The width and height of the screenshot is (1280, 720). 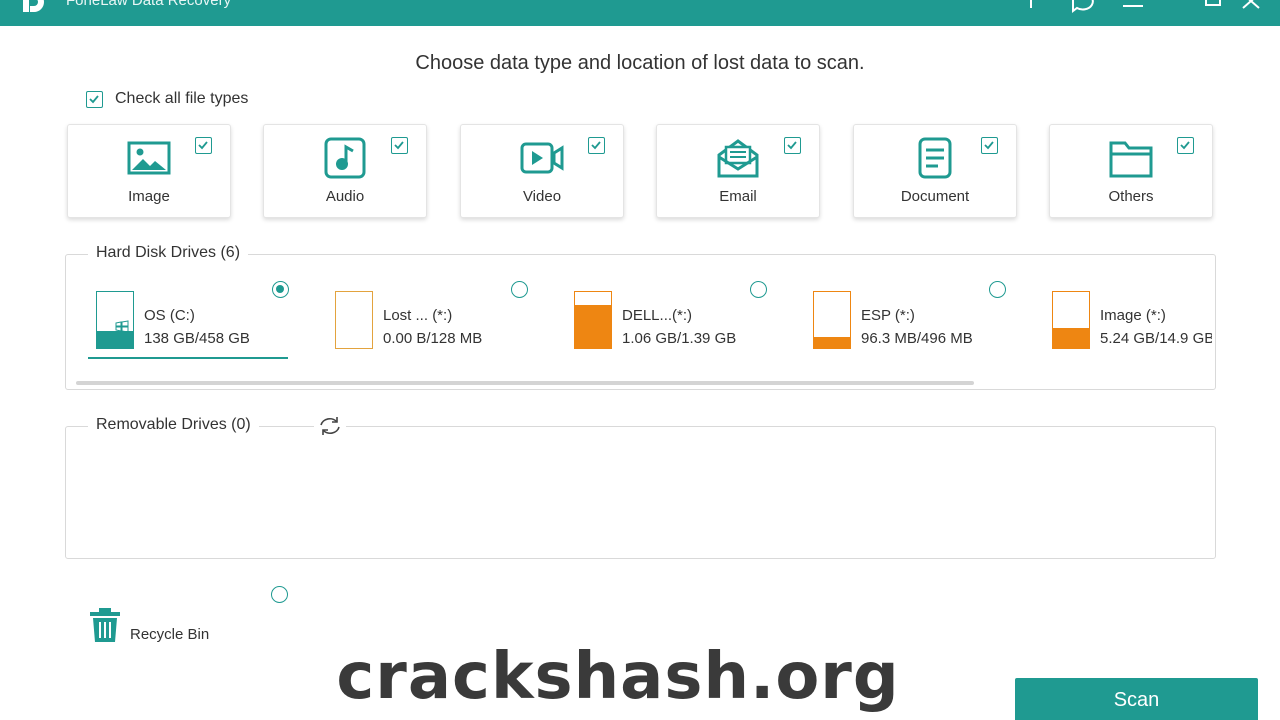 I want to click on drive-size: 1.06 GB/1.39 GB, so click(x=679, y=338).